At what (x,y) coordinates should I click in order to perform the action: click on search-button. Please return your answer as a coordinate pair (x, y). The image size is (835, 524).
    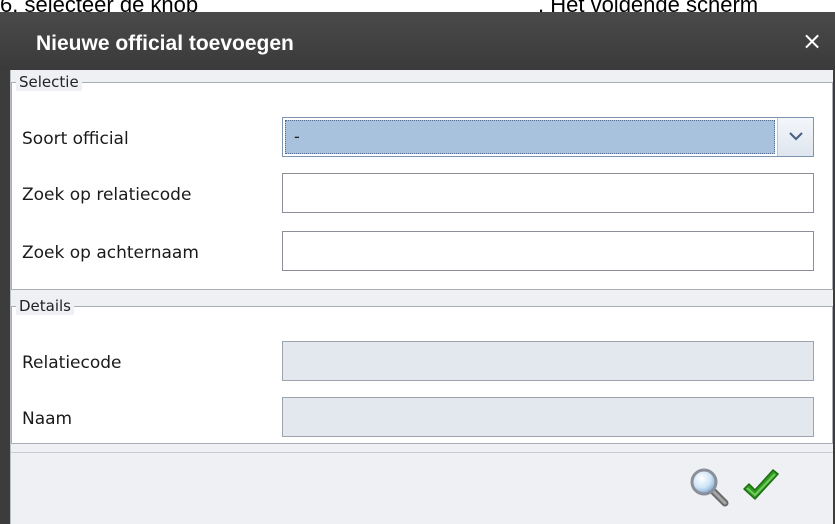
    Looking at the image, I should click on (709, 487).